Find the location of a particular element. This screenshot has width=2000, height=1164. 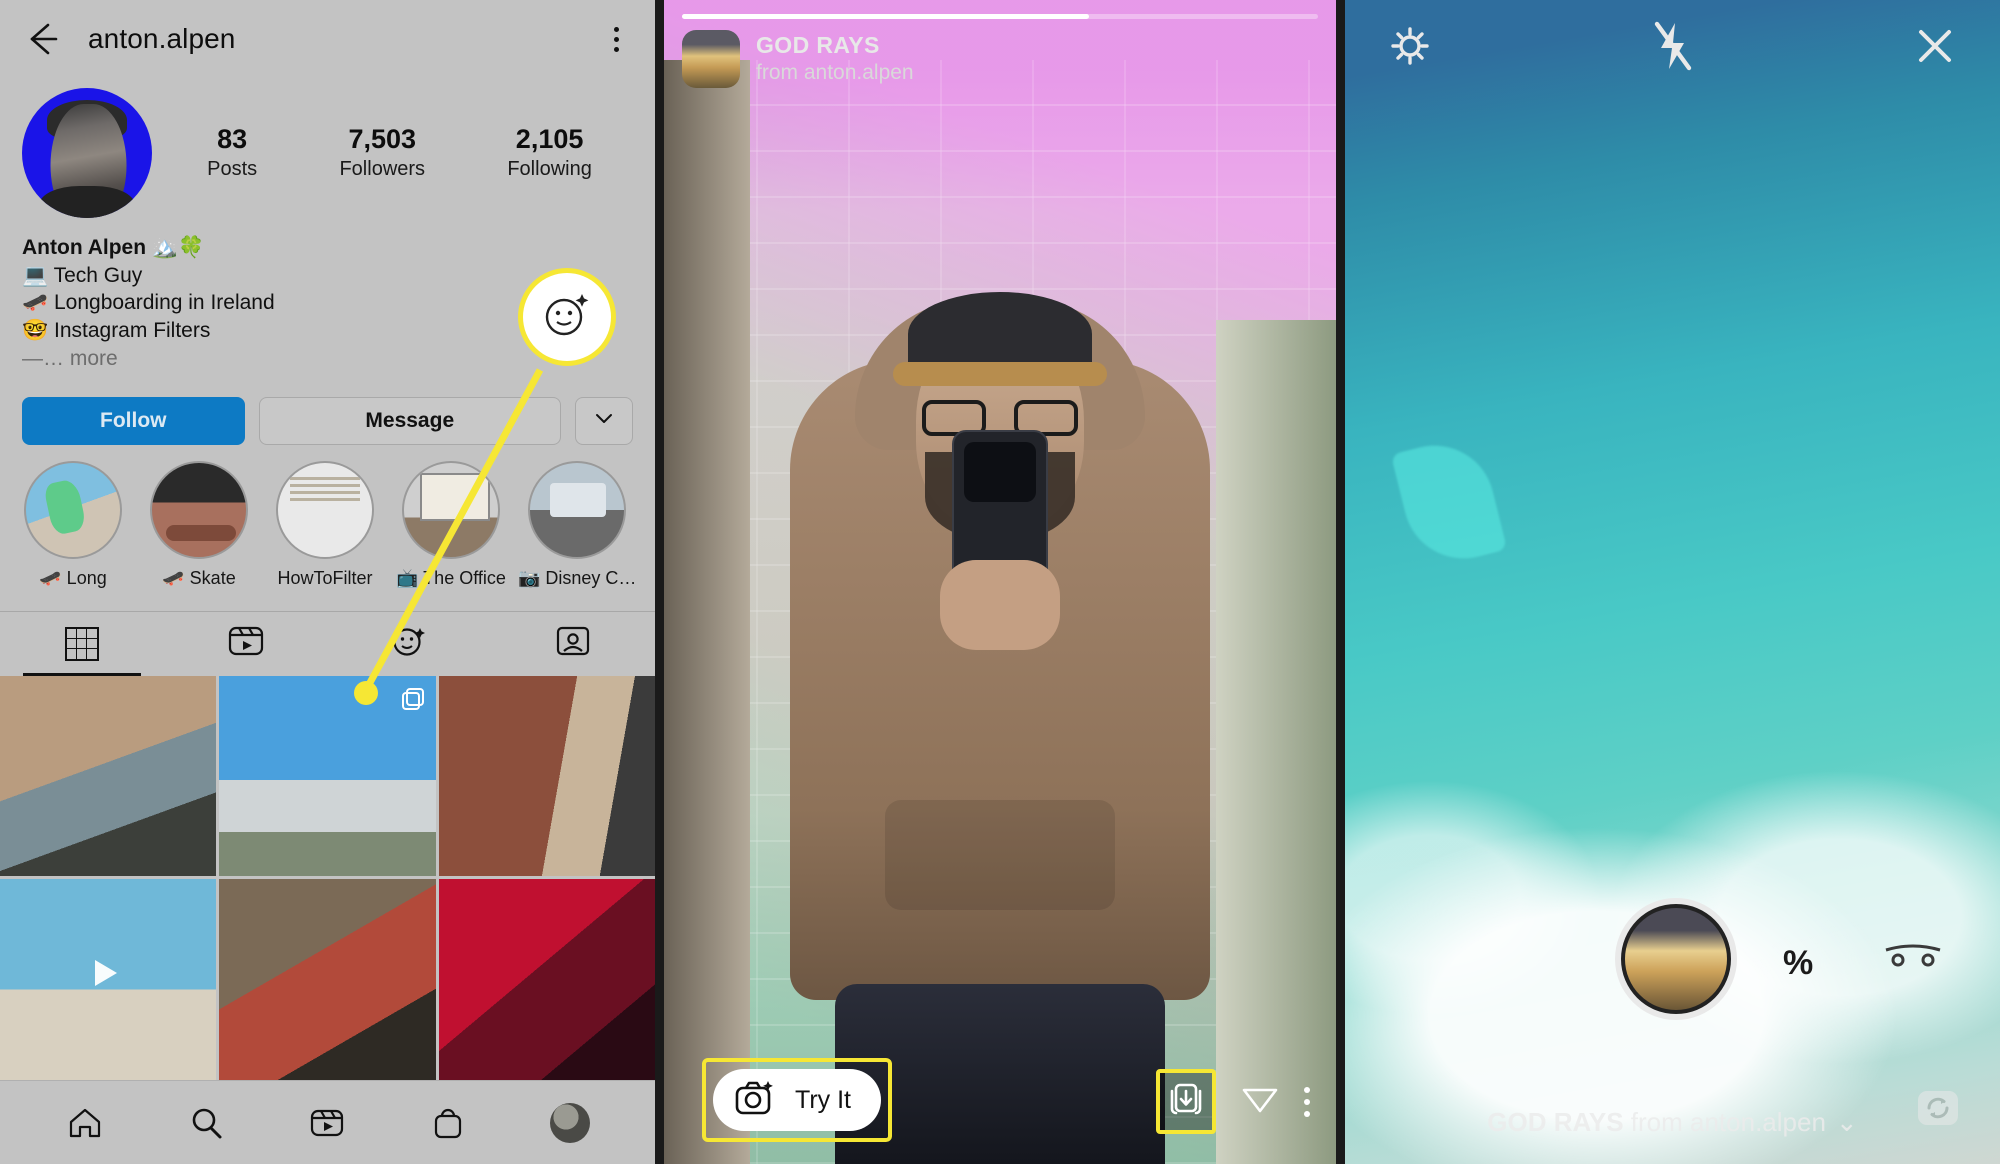

chevron-down-icon: ⌄ is located at coordinates (1847, 1122).